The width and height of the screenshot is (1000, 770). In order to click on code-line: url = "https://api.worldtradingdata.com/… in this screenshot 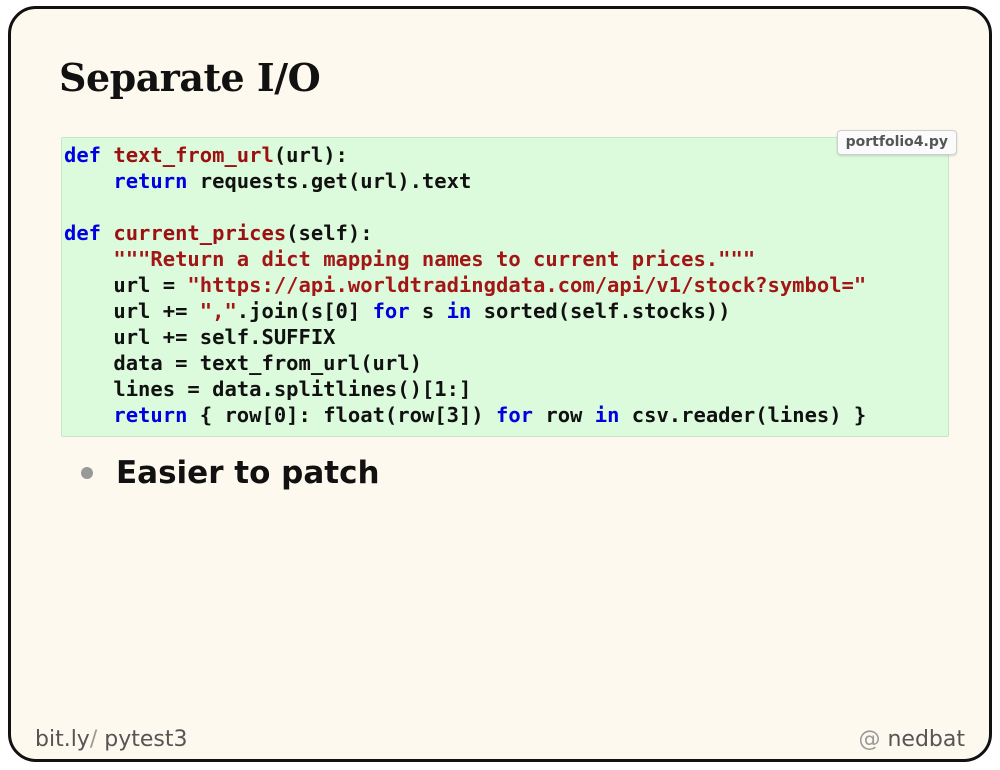, I will do `click(465, 285)`.